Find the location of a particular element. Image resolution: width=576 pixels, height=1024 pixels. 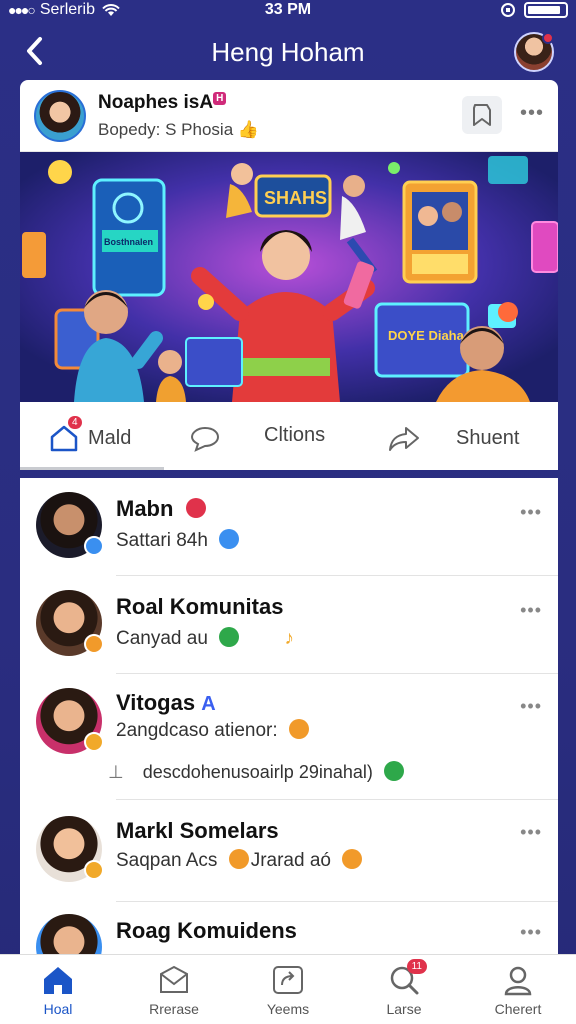

nav-home: Hoal is located at coordinates (58, 990).